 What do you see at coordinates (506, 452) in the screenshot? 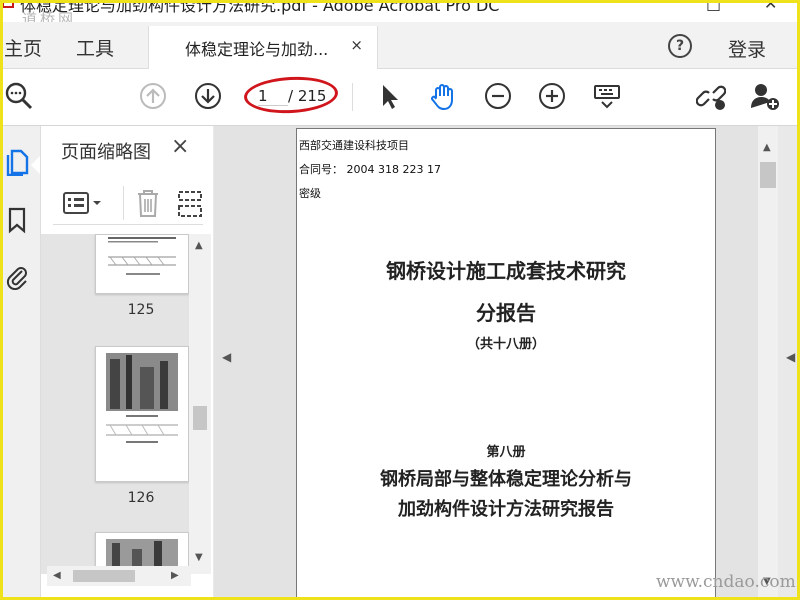
I see `volume-number: 第八册` at bounding box center [506, 452].